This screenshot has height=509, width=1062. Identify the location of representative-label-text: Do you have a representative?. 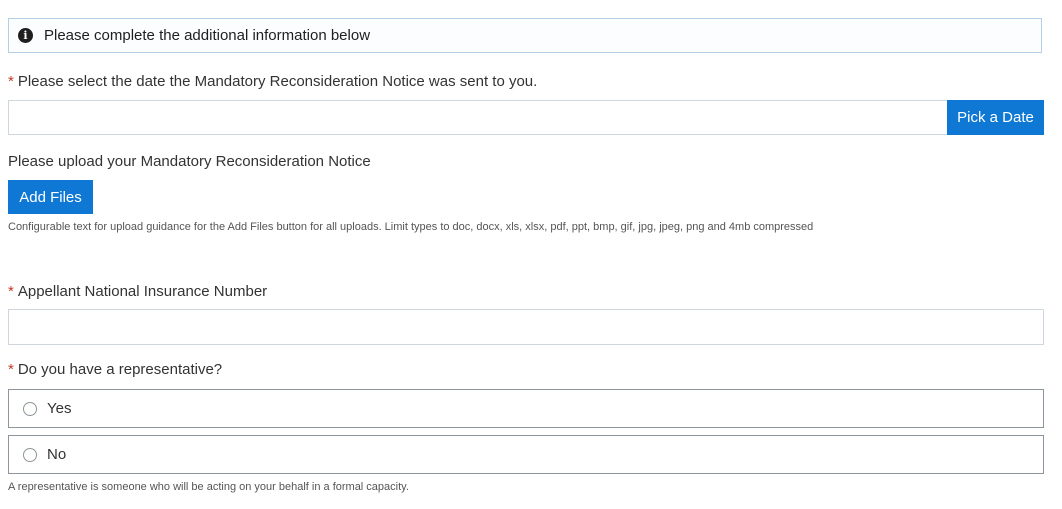
(120, 369).